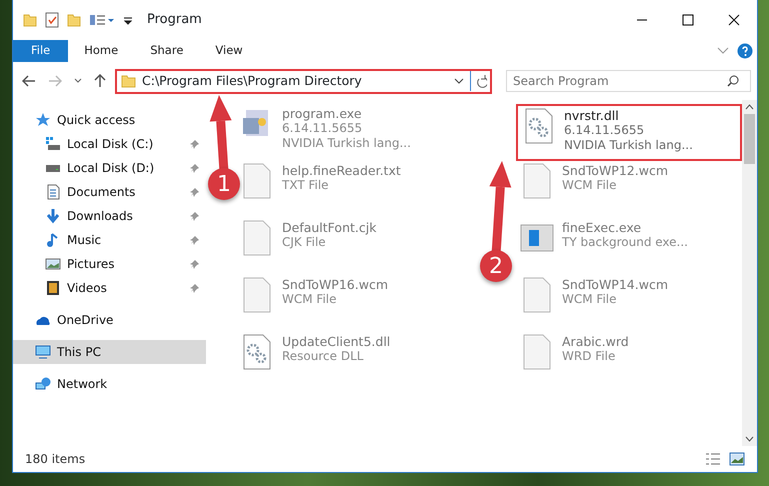 The height and width of the screenshot is (486, 769). I want to click on file-item: SndToWP12.wcm WCM File, so click(629, 189).